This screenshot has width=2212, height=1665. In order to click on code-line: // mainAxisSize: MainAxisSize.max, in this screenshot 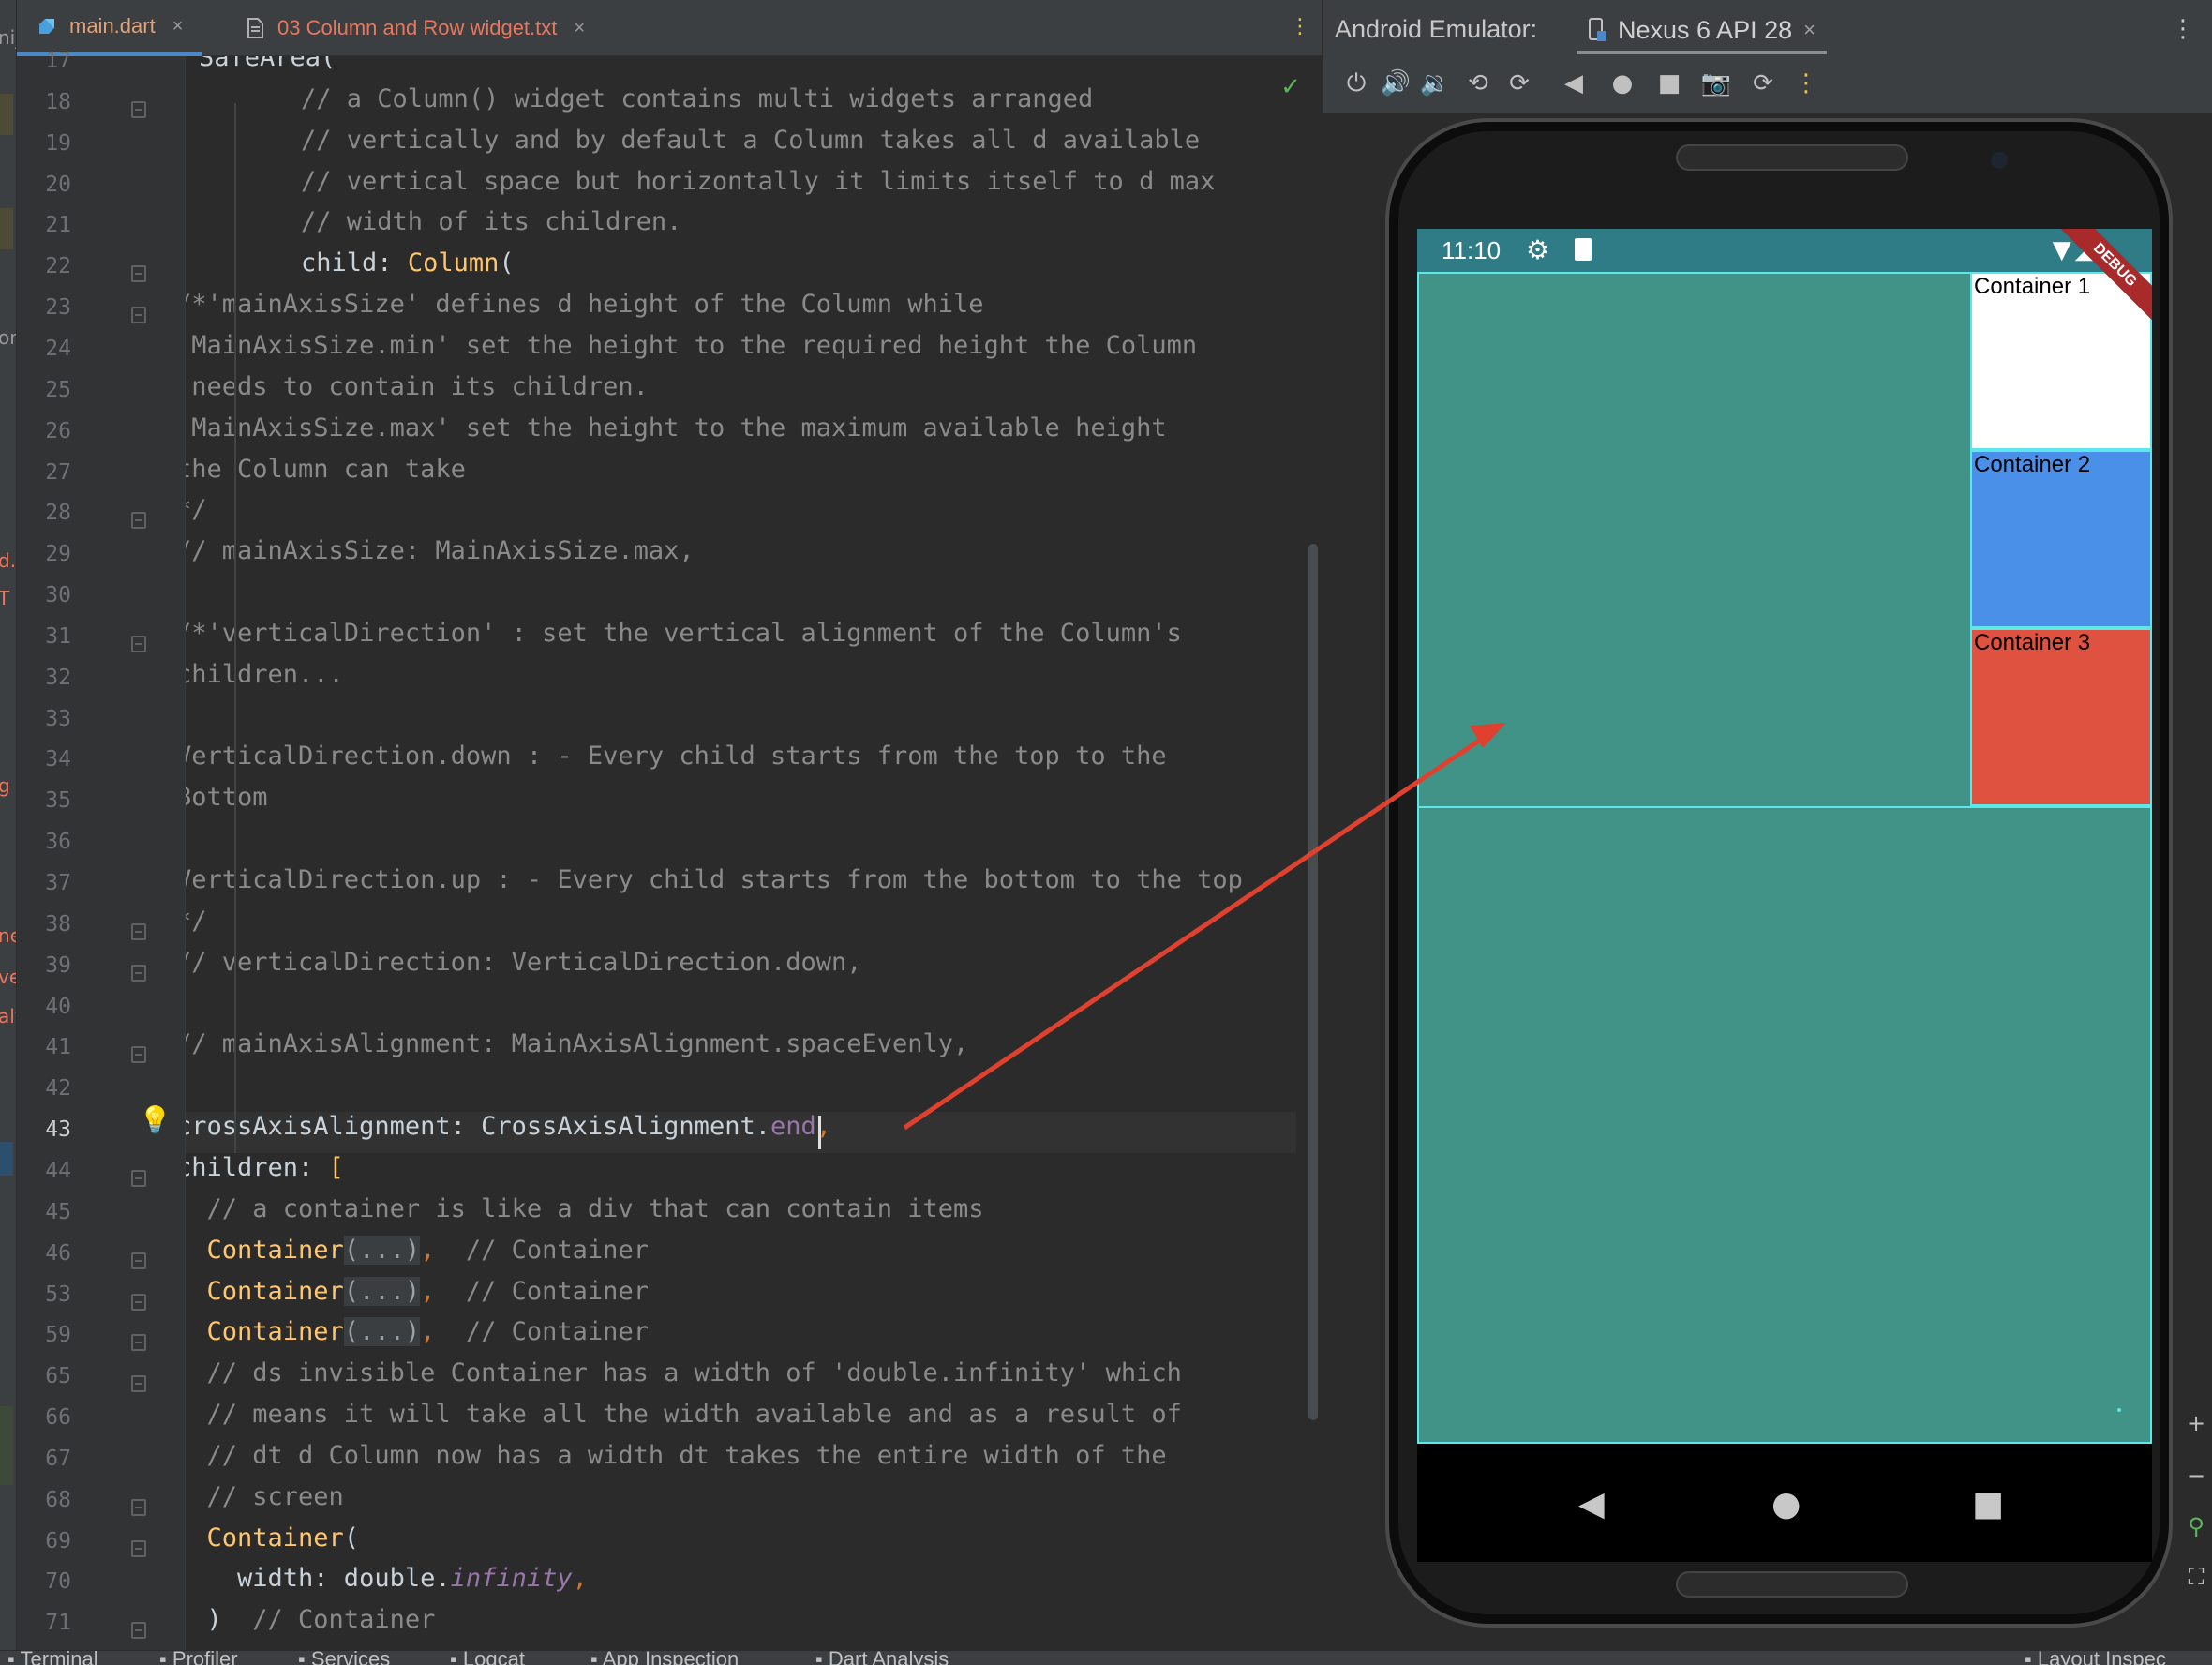, I will do `click(440, 557)`.